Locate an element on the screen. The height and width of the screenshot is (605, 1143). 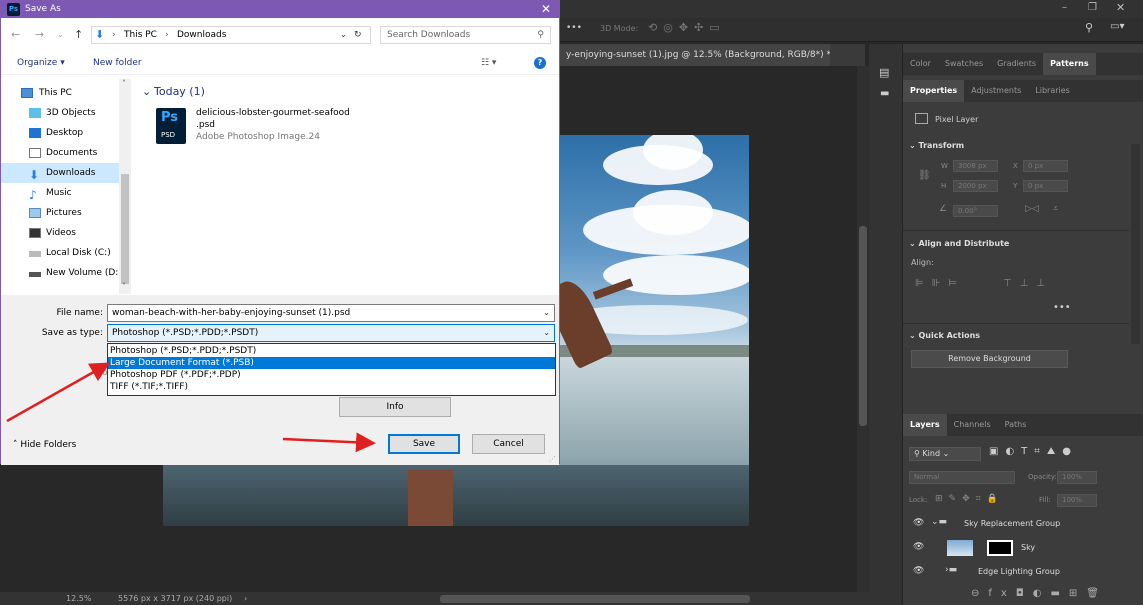
align-buttons-icon: ⊫⊪⊨ is located at coordinates (940, 283).